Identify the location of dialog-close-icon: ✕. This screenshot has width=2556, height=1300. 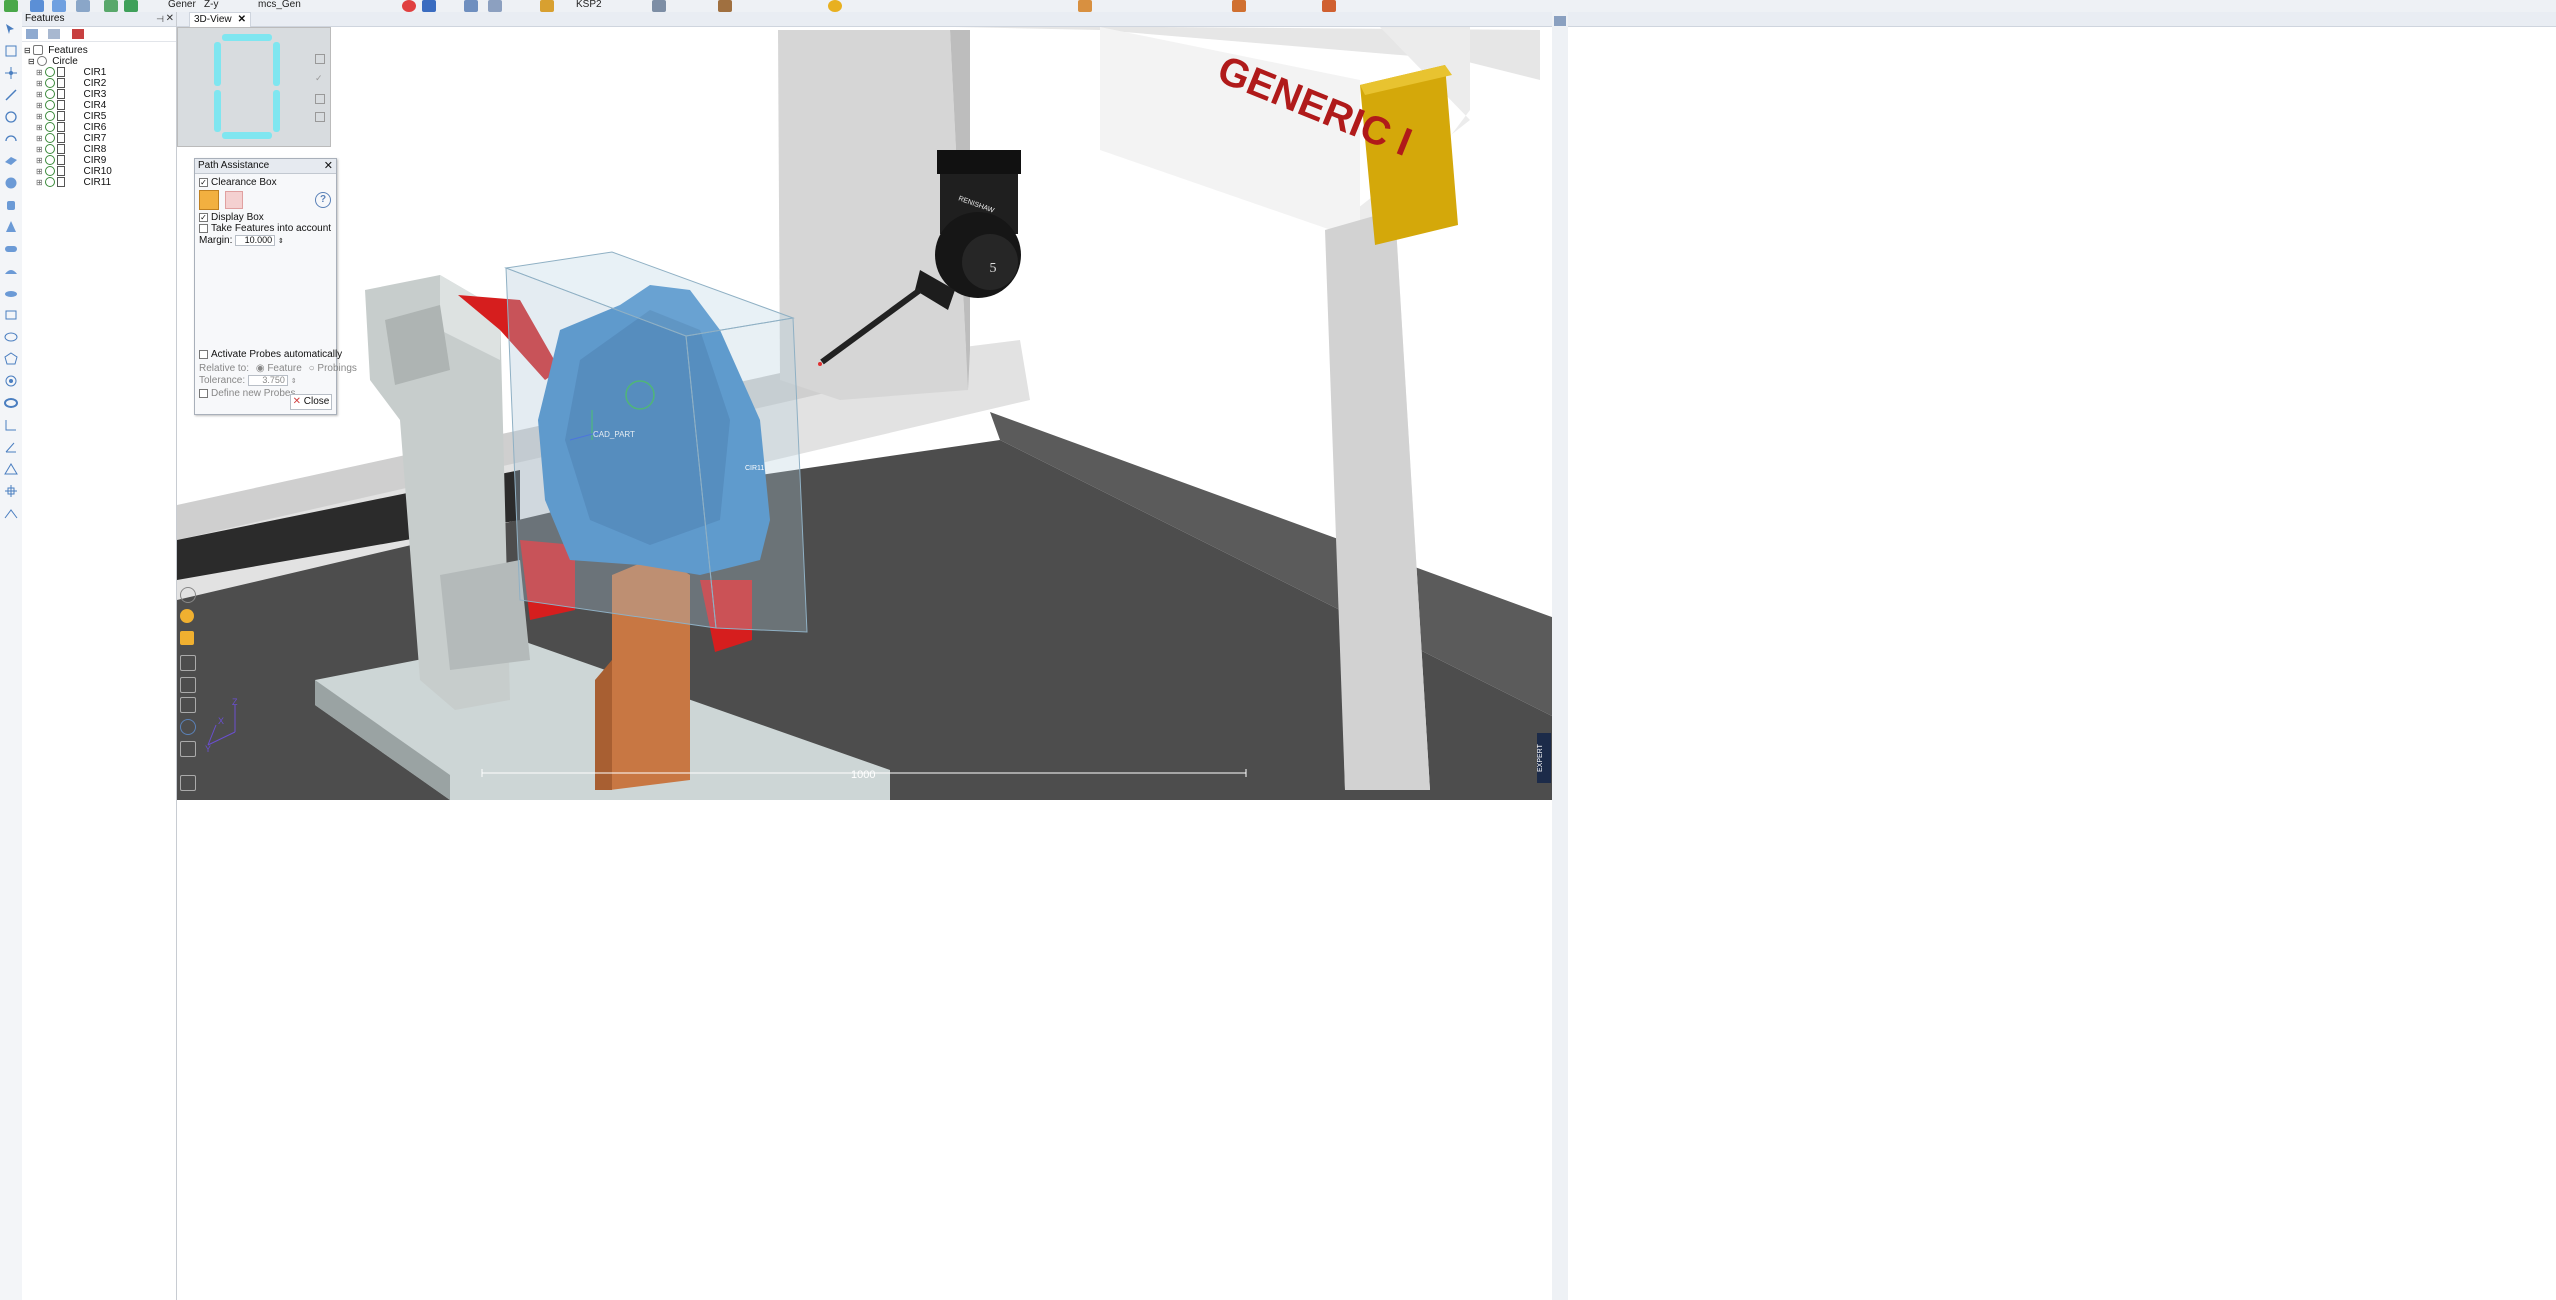
(328, 166).